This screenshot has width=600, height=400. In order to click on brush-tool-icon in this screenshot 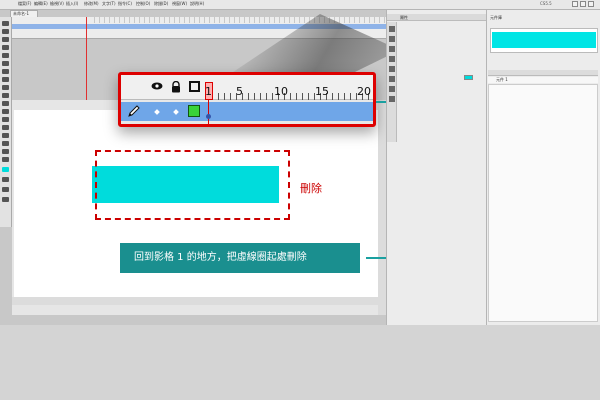, I will do `click(5, 103)`.